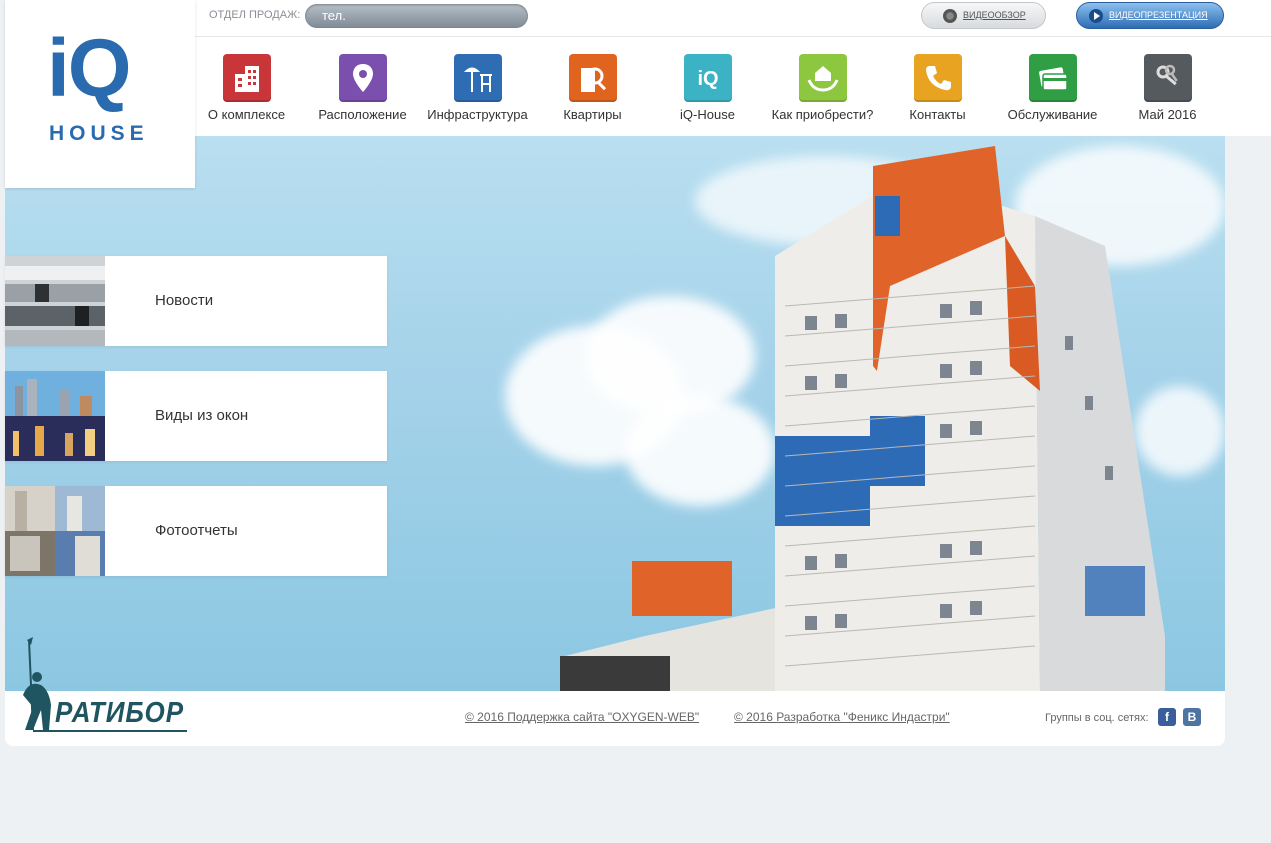 The height and width of the screenshot is (843, 1271). I want to click on nav-item-may-2016: Май 2016, so click(1167, 86).